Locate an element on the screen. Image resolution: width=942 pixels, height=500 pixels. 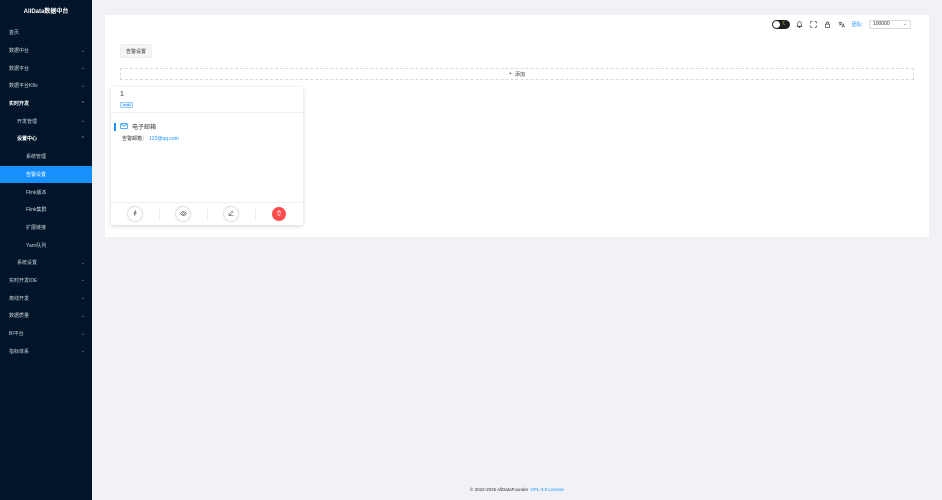
bell-icon is located at coordinates (800, 24).